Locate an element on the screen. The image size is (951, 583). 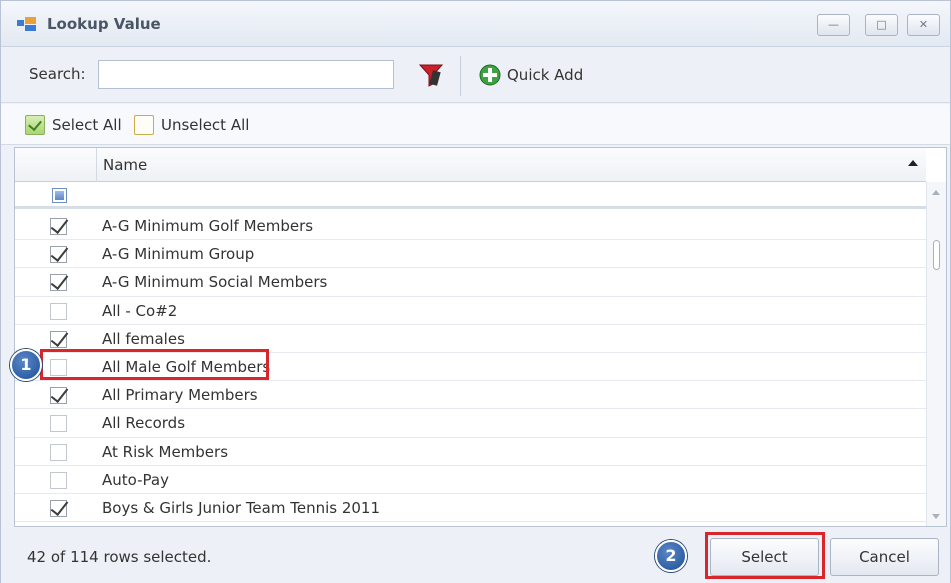
table-row: Auto-Pay is located at coordinates (470, 480).